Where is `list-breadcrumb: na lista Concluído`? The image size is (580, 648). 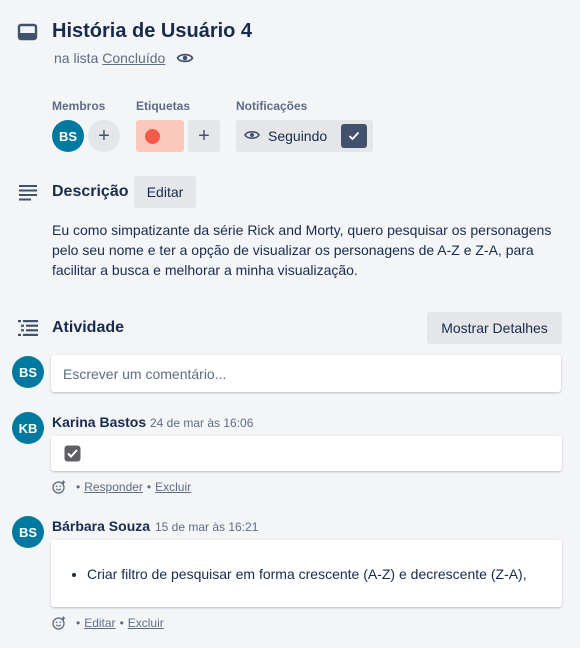
list-breadcrumb: na lista Concluído is located at coordinates (109, 58).